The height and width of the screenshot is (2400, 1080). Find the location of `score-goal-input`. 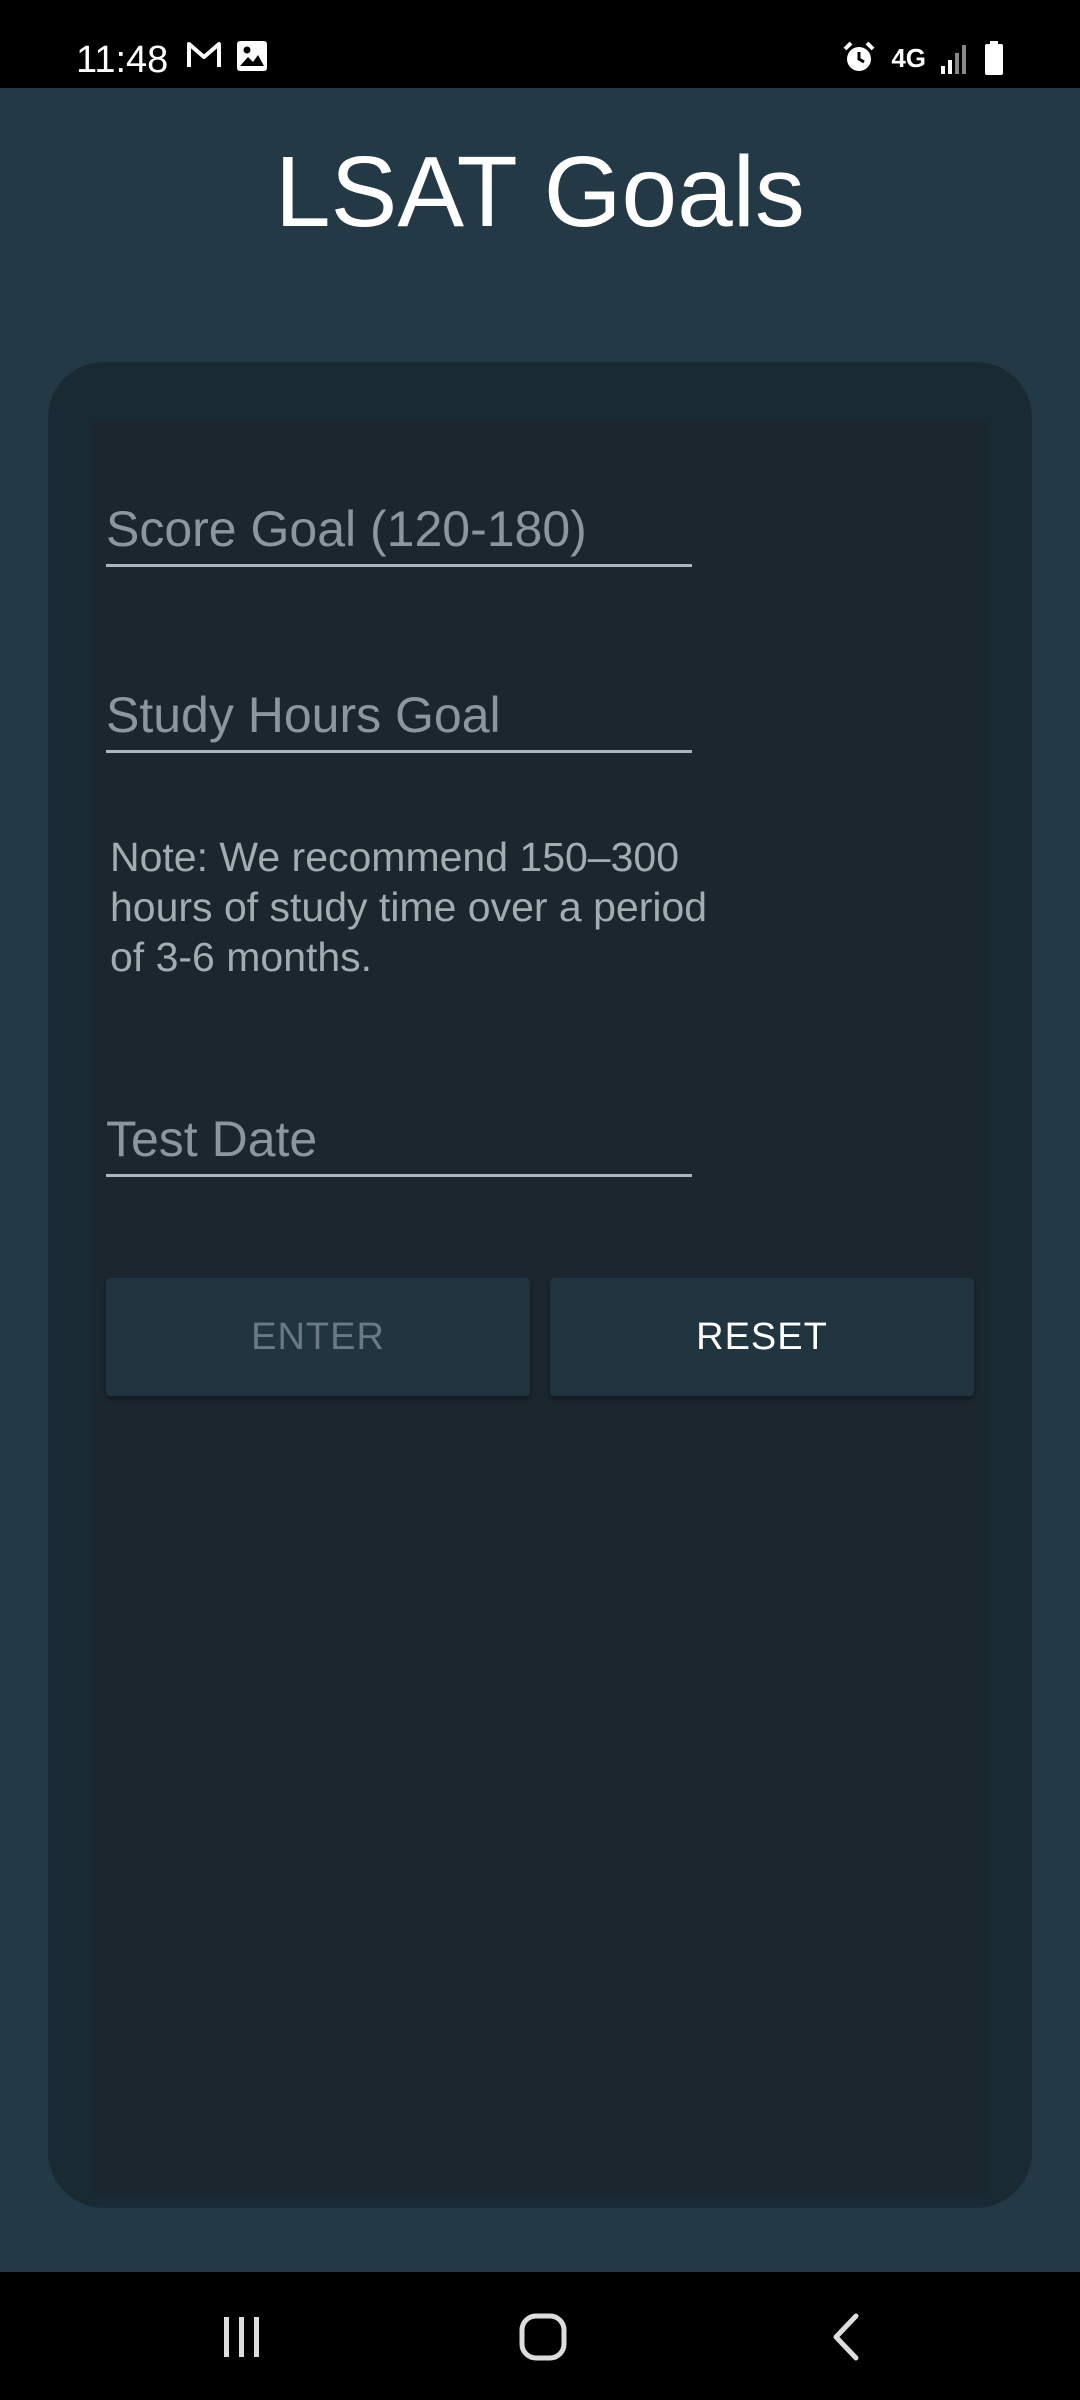

score-goal-input is located at coordinates (399, 529).